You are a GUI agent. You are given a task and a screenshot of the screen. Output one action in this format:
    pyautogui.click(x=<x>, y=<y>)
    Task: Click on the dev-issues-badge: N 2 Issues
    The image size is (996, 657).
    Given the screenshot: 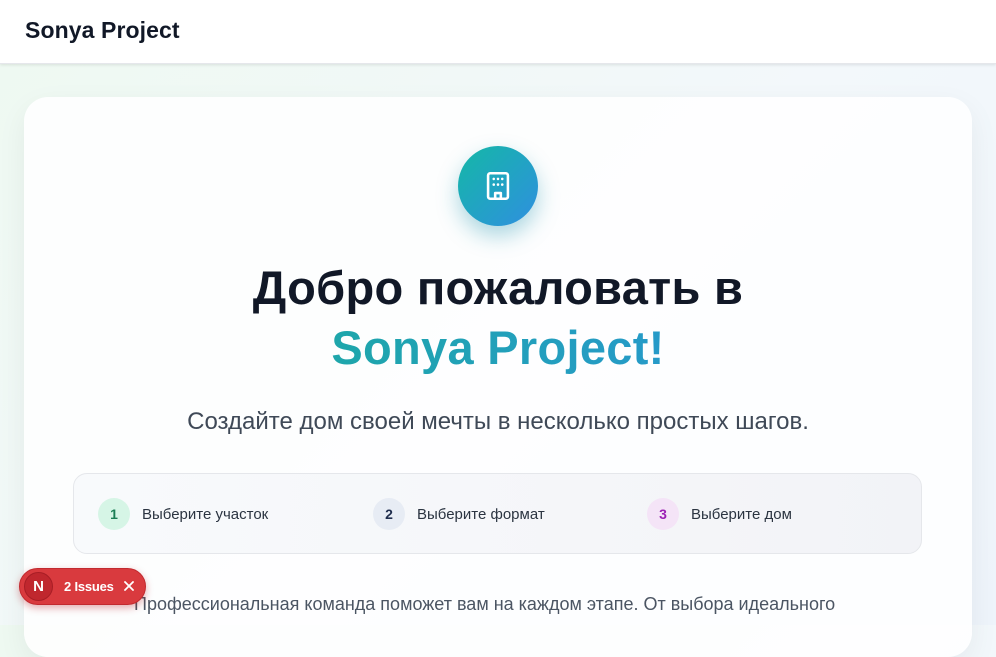 What is the action you would take?
    pyautogui.click(x=82, y=586)
    